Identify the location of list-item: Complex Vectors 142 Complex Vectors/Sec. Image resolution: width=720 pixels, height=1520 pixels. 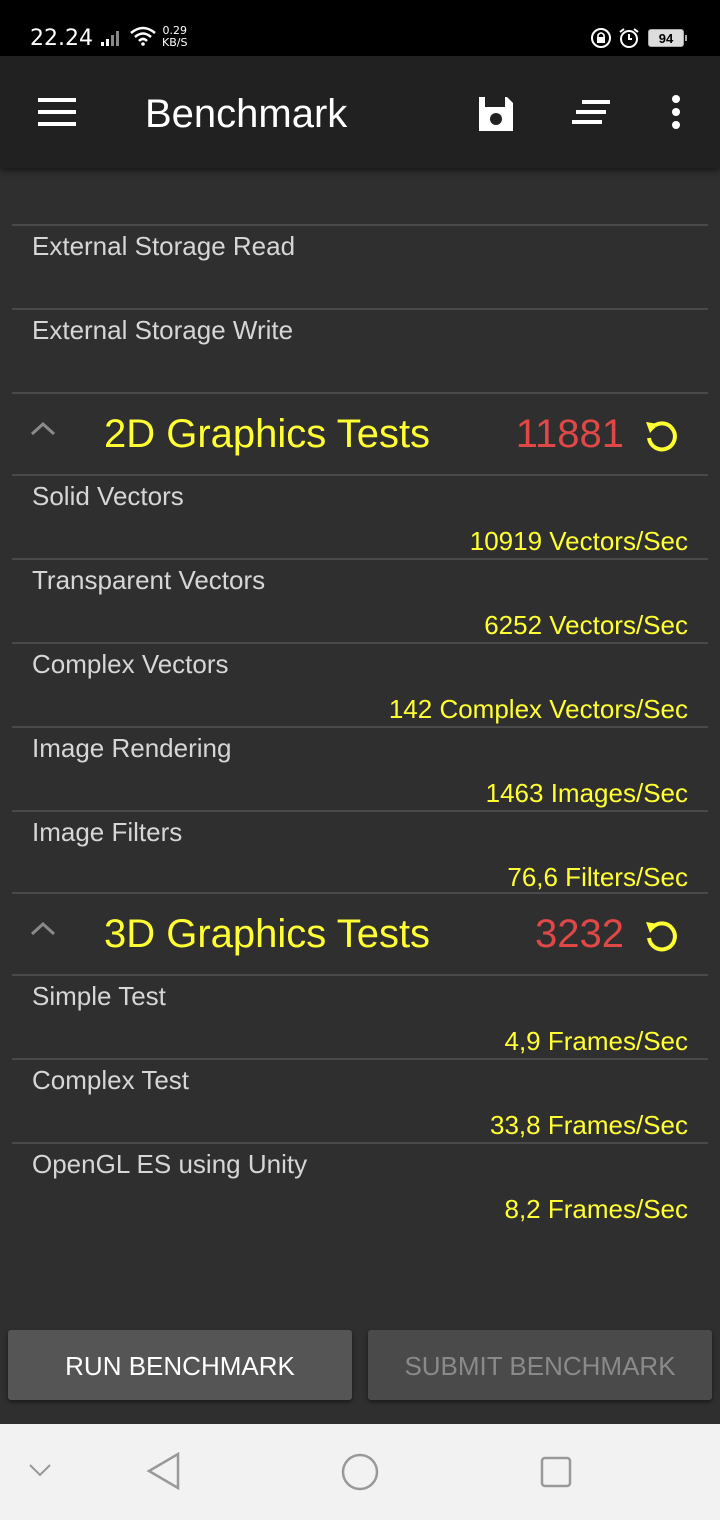
(360, 684).